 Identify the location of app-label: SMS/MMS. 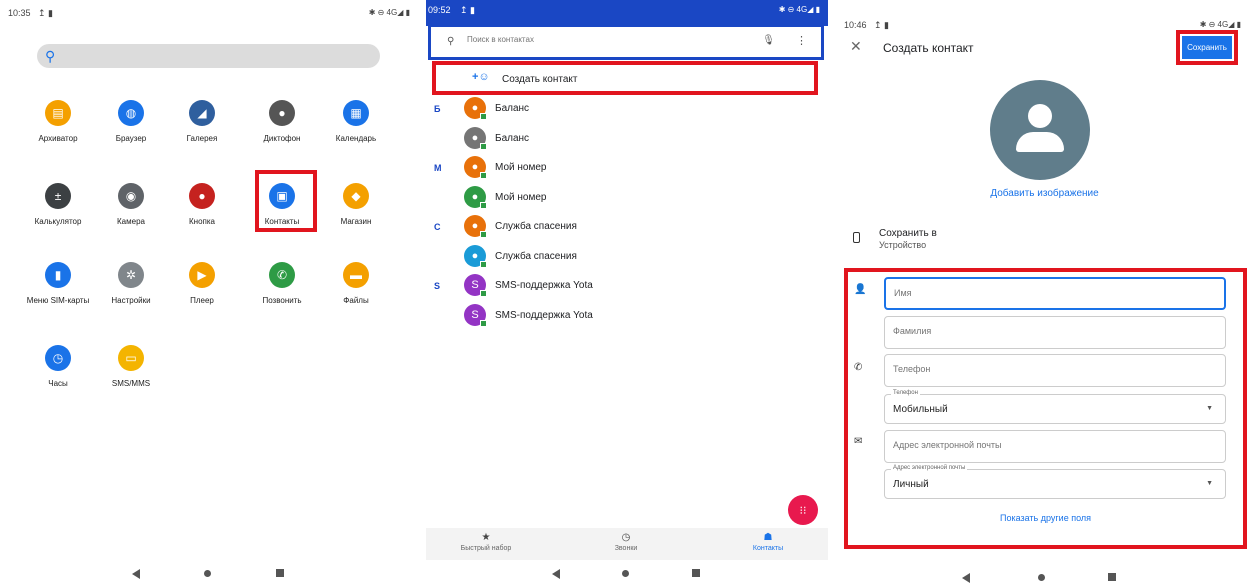
(131, 383).